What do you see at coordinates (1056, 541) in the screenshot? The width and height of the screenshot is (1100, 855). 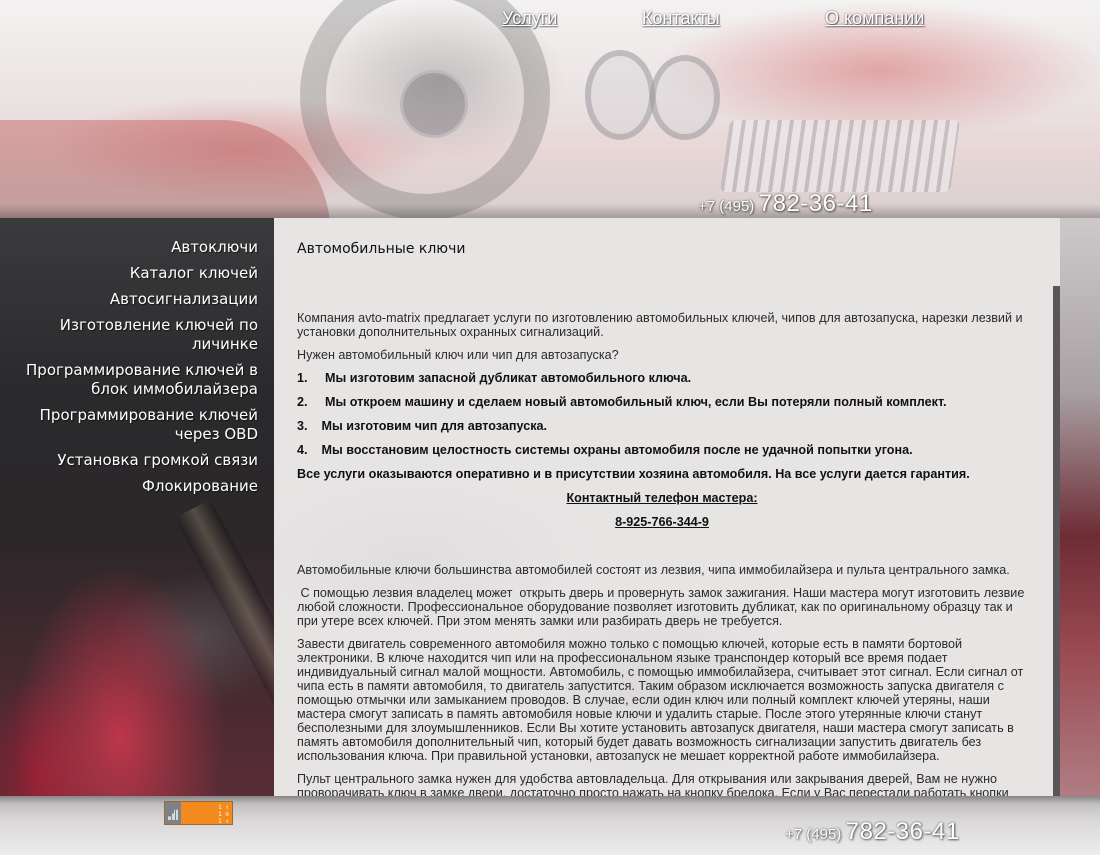 I see `content-scrollbar` at bounding box center [1056, 541].